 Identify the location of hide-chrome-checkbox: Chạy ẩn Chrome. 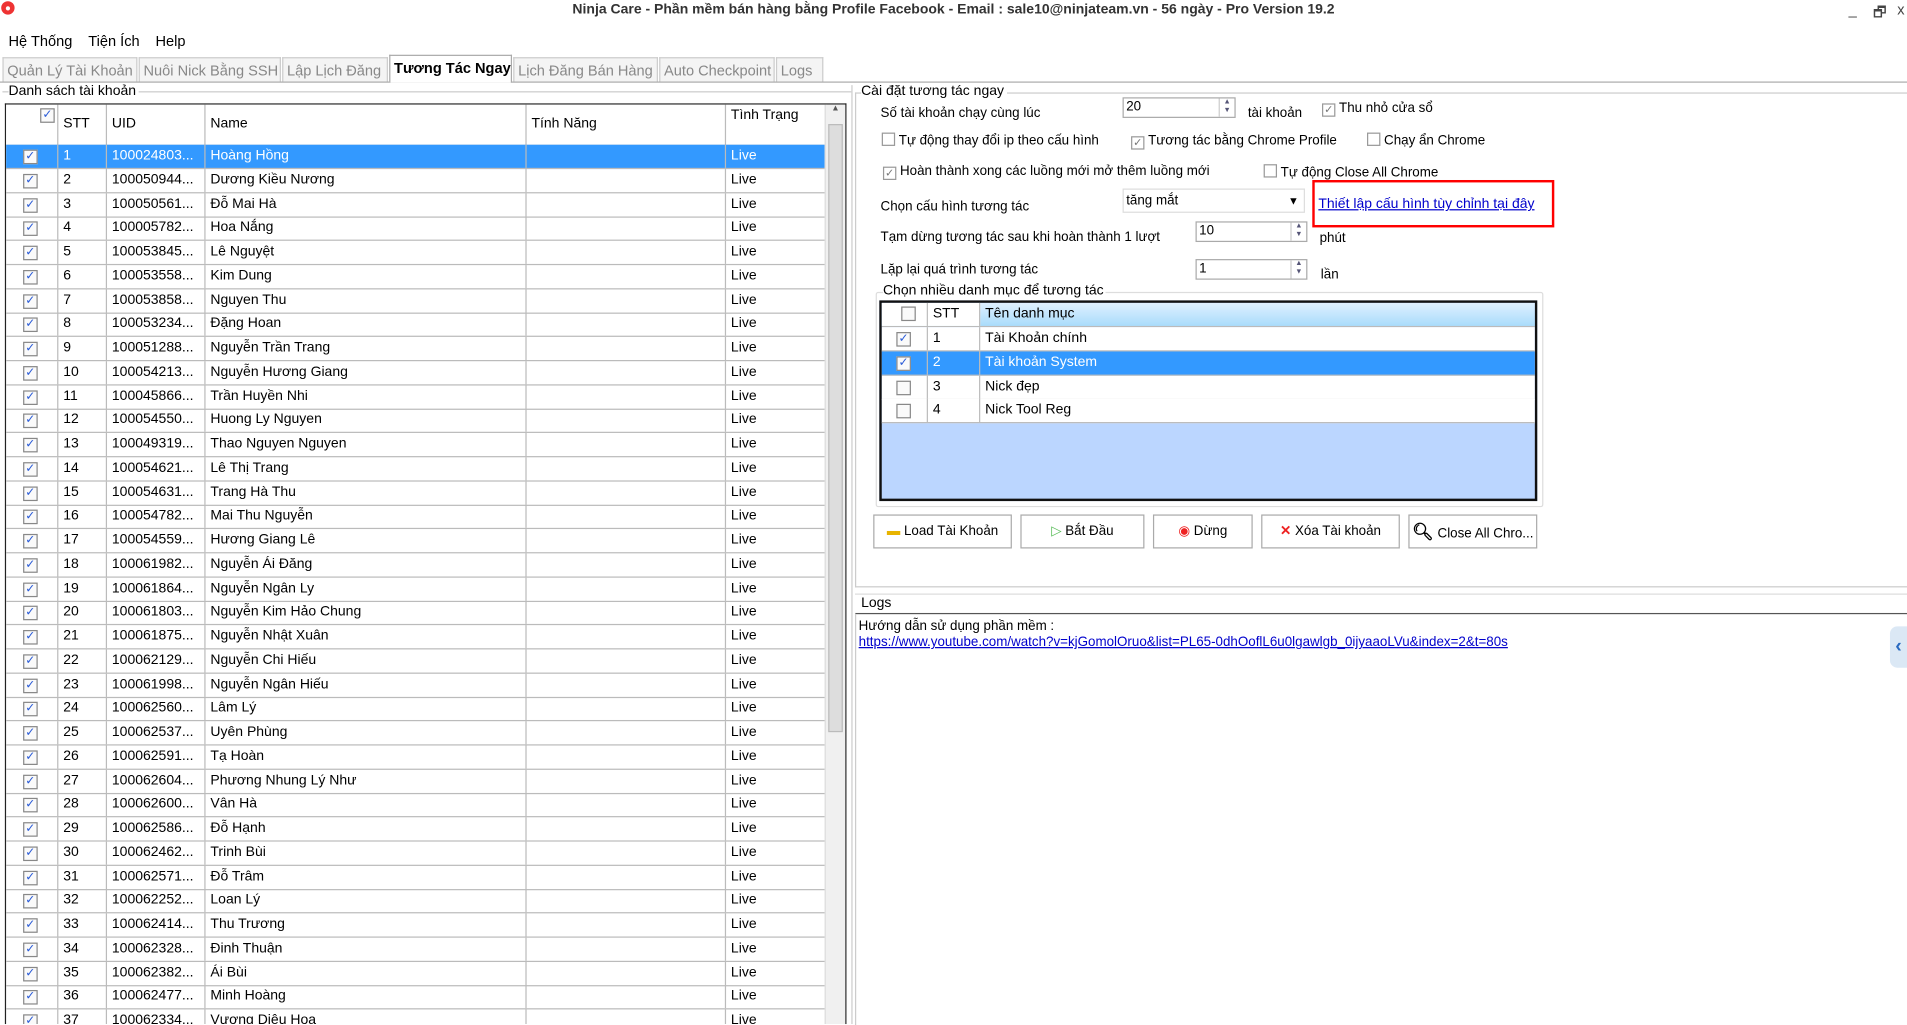
(1426, 140).